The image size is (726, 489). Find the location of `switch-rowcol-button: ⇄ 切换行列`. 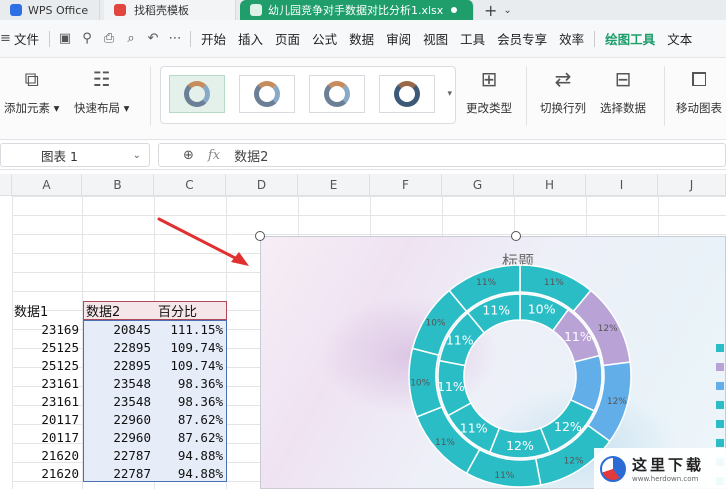

switch-rowcol-button: ⇄ 切换行列 is located at coordinates (563, 90).